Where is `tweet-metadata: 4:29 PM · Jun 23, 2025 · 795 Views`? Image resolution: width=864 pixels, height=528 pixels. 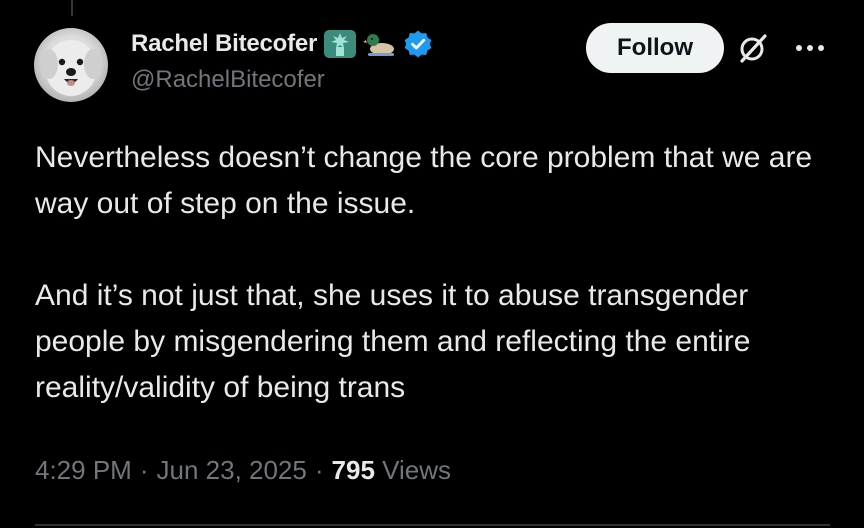 tweet-metadata: 4:29 PM · Jun 23, 2025 · 795 Views is located at coordinates (243, 470).